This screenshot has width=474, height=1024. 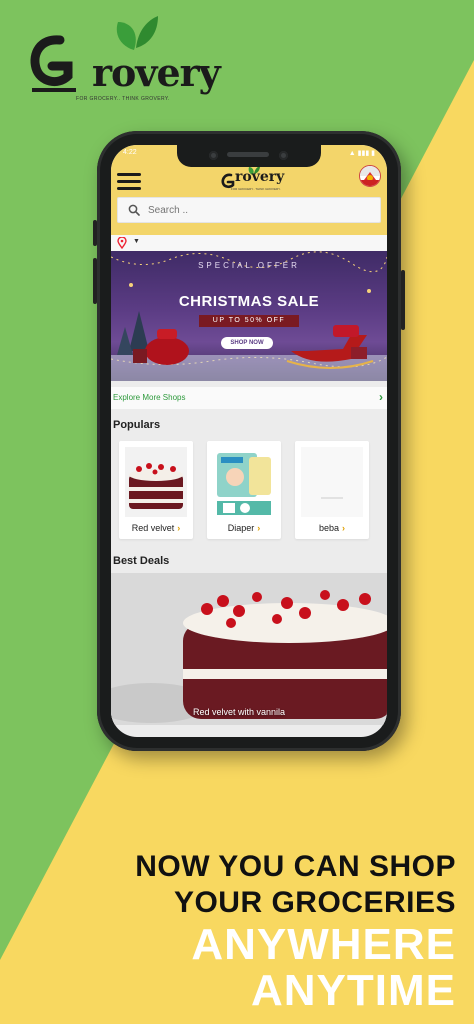 What do you see at coordinates (258, 210) in the screenshot?
I see `search-input` at bounding box center [258, 210].